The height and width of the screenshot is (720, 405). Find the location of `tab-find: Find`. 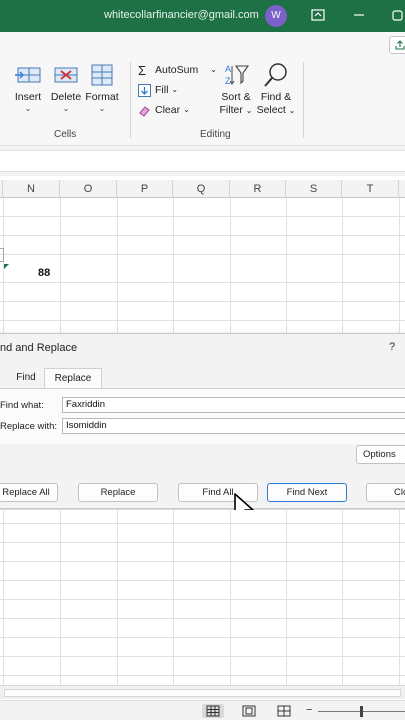

tab-find: Find is located at coordinates (26, 378).